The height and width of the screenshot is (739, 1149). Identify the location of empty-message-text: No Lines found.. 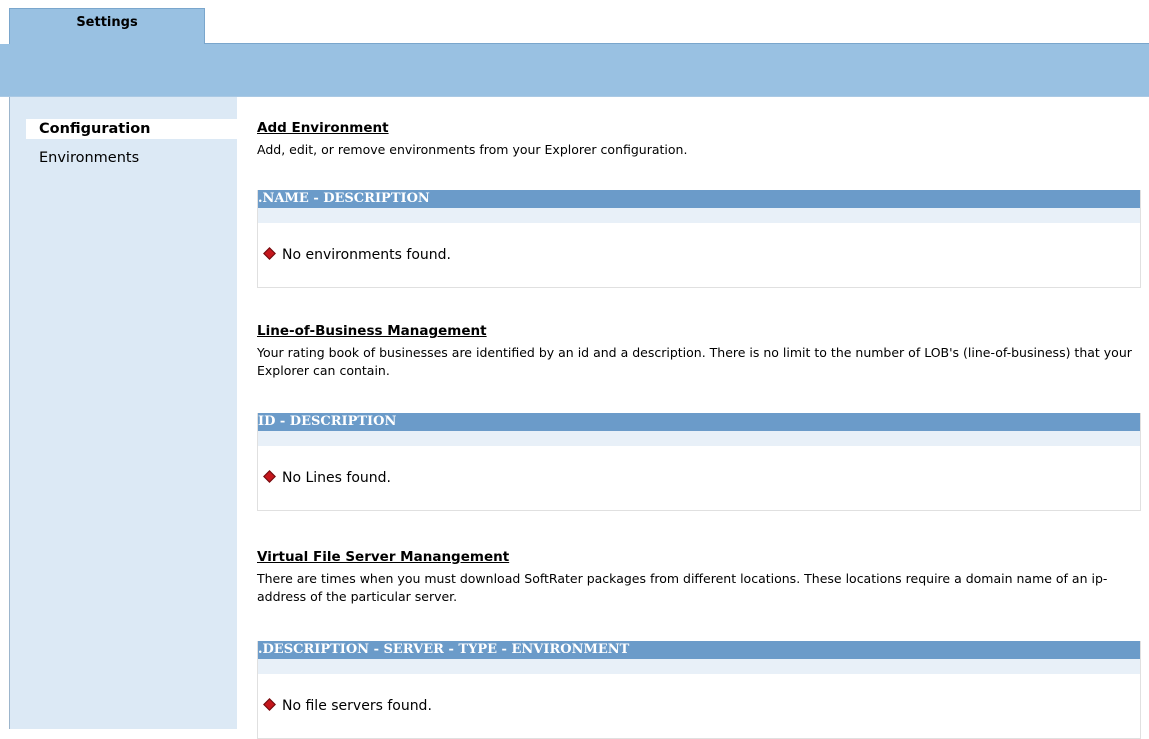
(336, 478).